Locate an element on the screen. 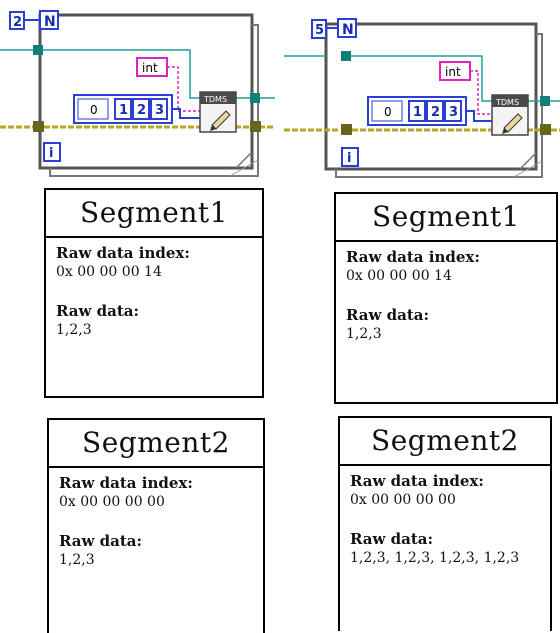 The width and height of the screenshot is (560, 633). left-for-loop-diagram: 2 N i int 0 1 2 3 TDMS is located at coordinates (137, 90).